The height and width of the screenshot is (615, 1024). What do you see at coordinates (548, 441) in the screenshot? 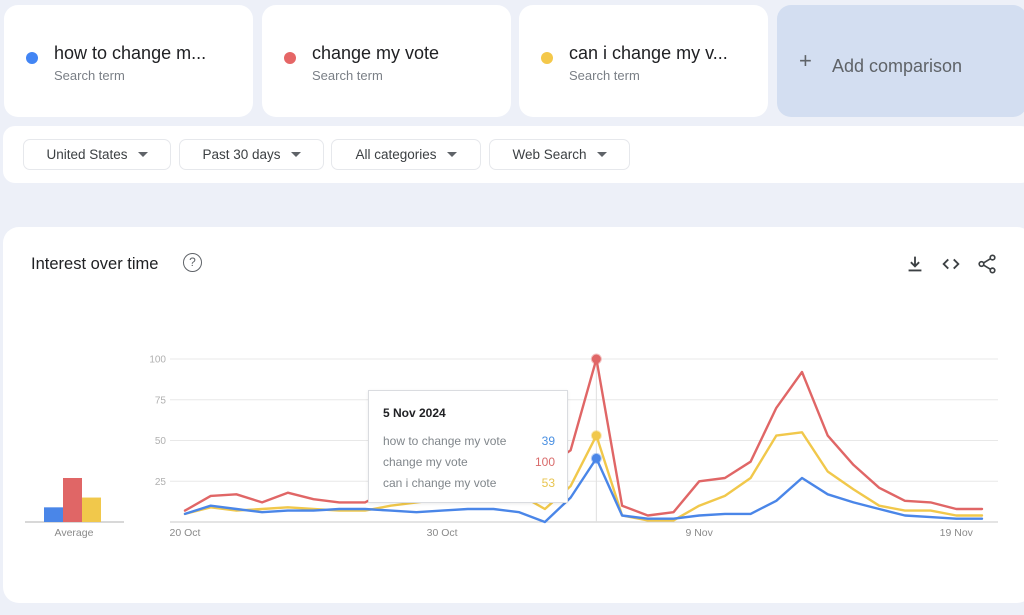
I see `tooltip-value: 39` at bounding box center [548, 441].